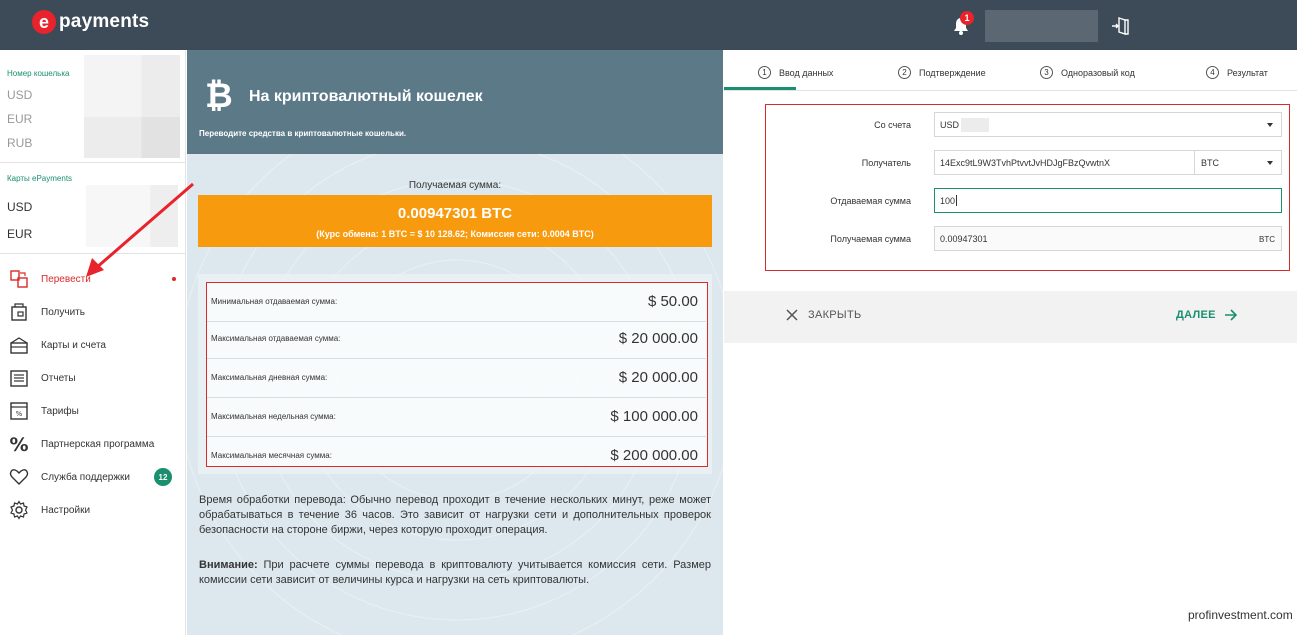 Image resolution: width=1297 pixels, height=635 pixels. I want to click on limit-label: Максимальная недельная сумма:, so click(273, 416).